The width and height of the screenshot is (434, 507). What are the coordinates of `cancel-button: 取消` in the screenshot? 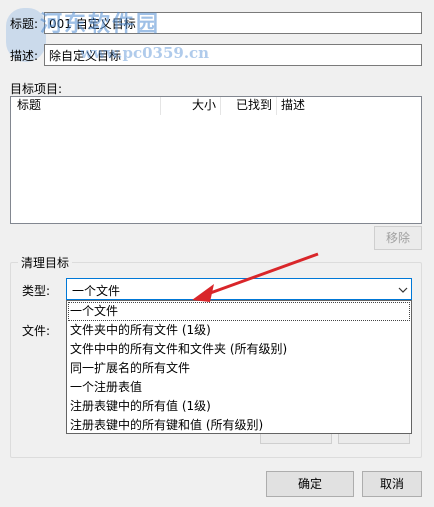 It's located at (392, 484).